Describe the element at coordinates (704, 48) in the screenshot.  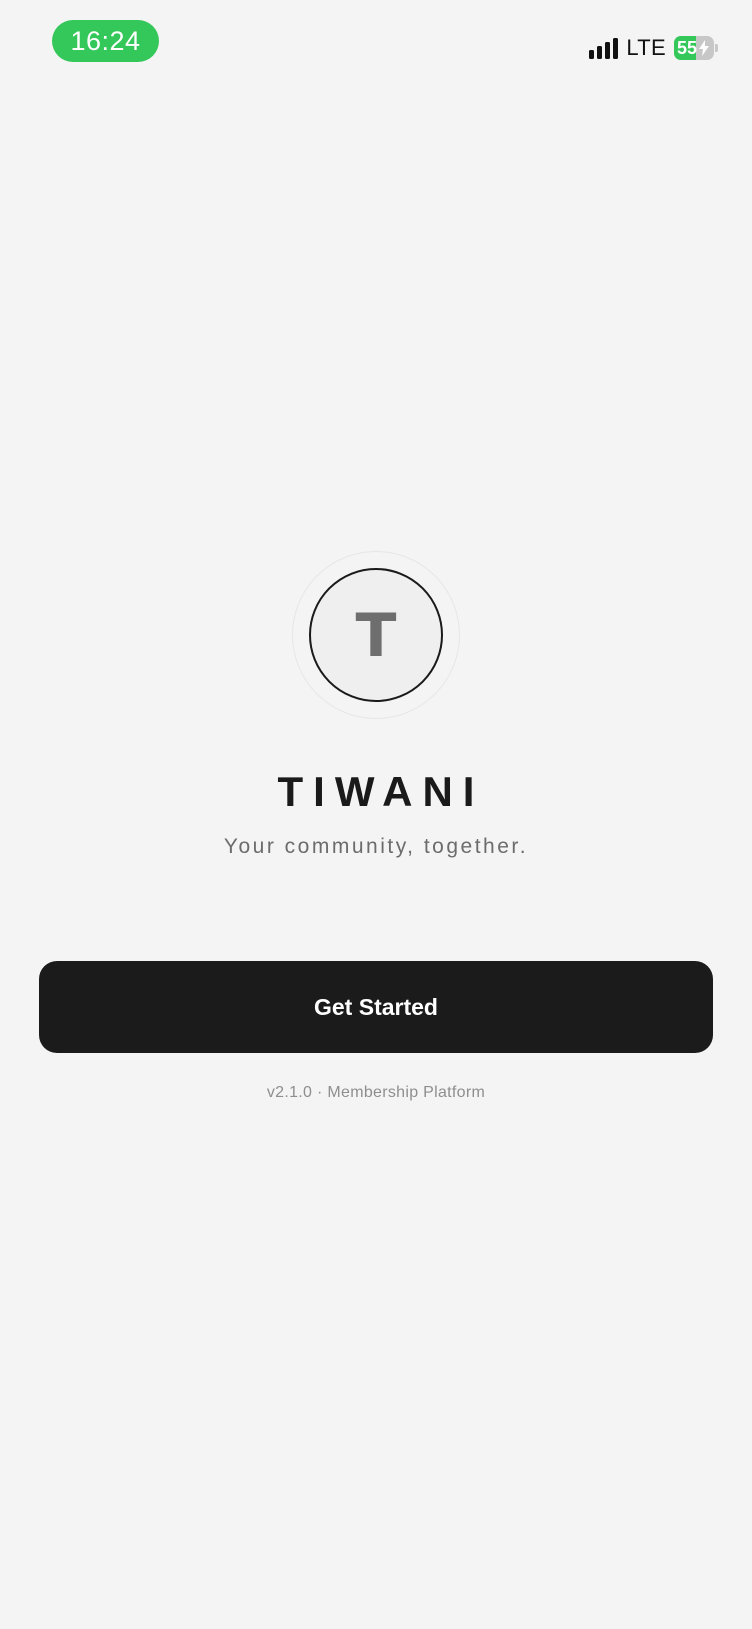
I see `bolt-icon` at that location.